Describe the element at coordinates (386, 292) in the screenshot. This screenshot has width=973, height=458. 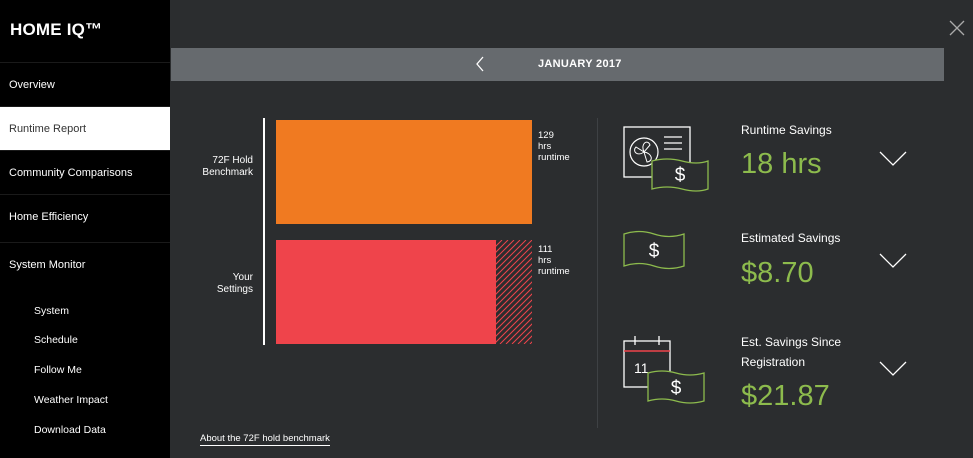
I see `bar-your-settings` at that location.